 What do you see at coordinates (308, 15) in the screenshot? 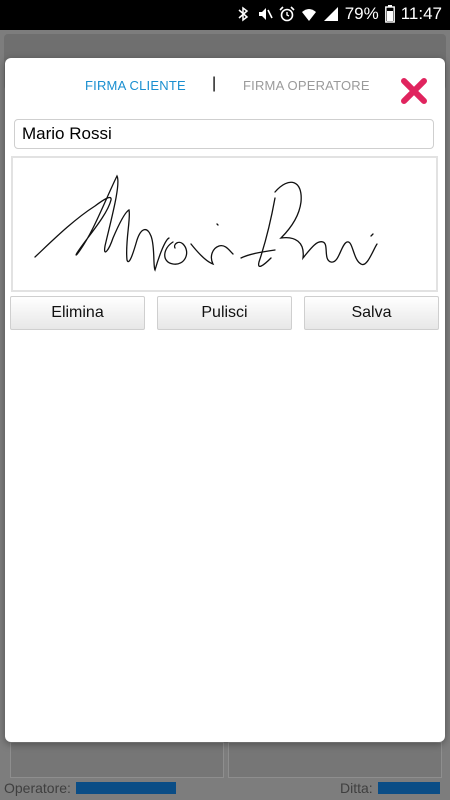
I see `wifi-icon` at bounding box center [308, 15].